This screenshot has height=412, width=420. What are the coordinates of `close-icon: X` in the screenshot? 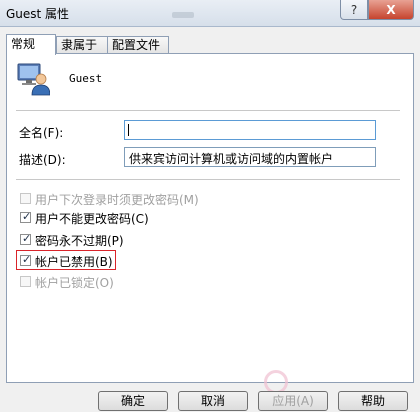 It's located at (391, 10).